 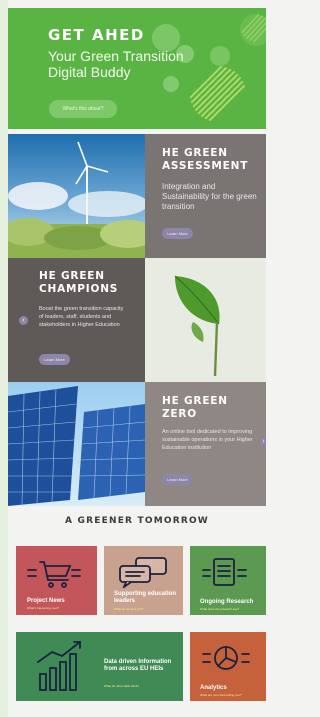 I want to click on prev-arrow-icon: ‹, so click(x=23, y=320).